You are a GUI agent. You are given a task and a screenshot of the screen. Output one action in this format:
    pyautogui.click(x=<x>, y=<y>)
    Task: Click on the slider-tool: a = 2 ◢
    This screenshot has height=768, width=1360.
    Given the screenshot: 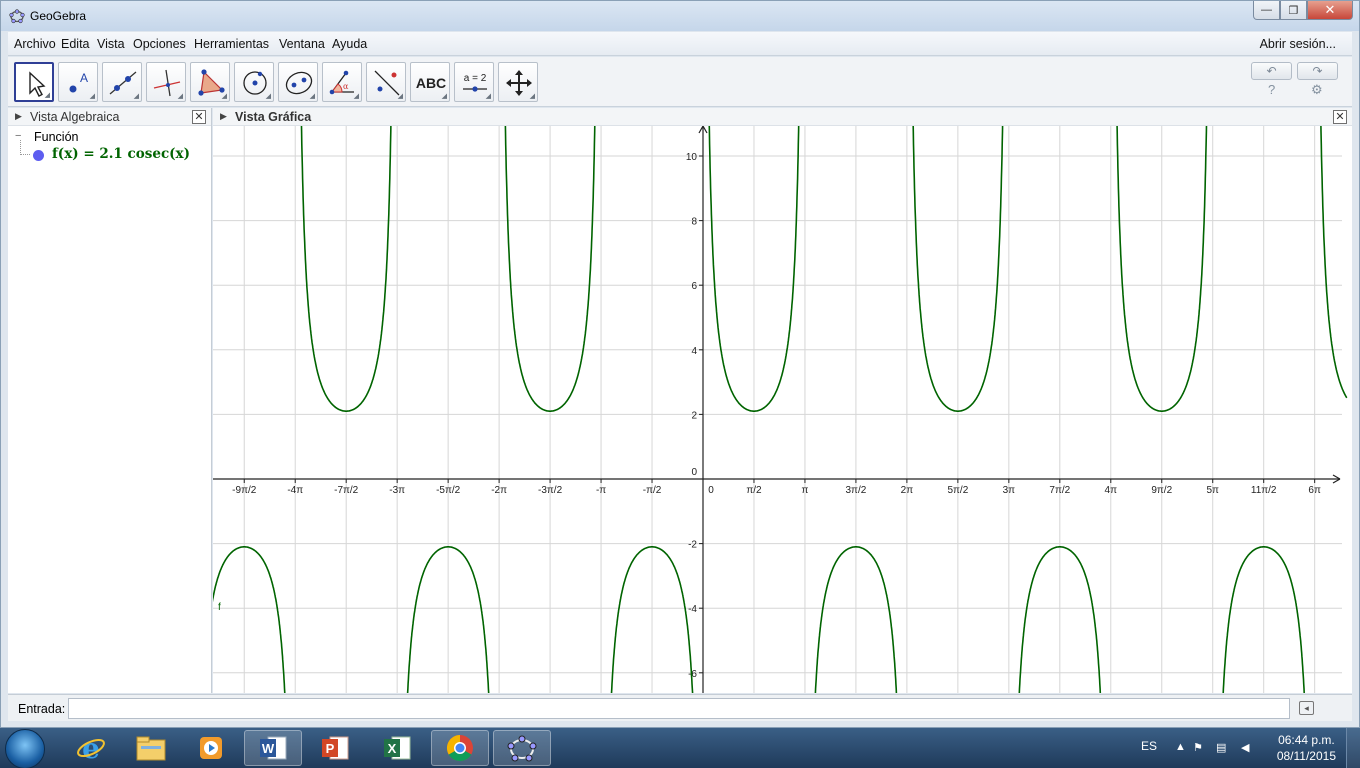 What is the action you would take?
    pyautogui.click(x=474, y=82)
    